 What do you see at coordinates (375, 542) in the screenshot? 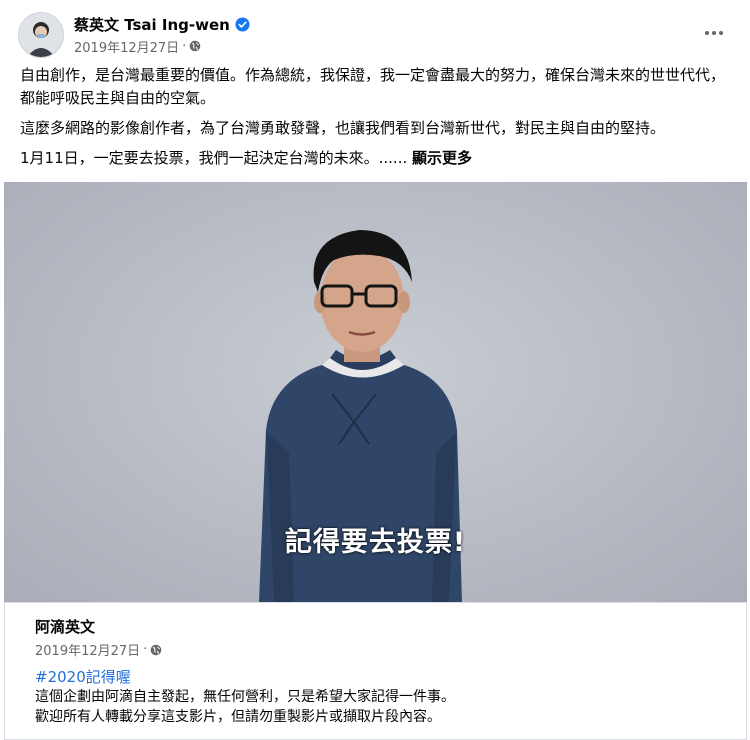
I see `video-subtitle: 記得要去投票!` at bounding box center [375, 542].